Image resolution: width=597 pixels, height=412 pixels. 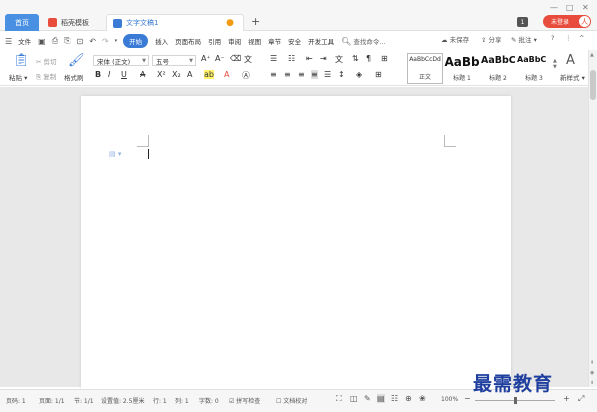 What do you see at coordinates (92, 41) in the screenshot?
I see `undo-icon: ↶` at bounding box center [92, 41].